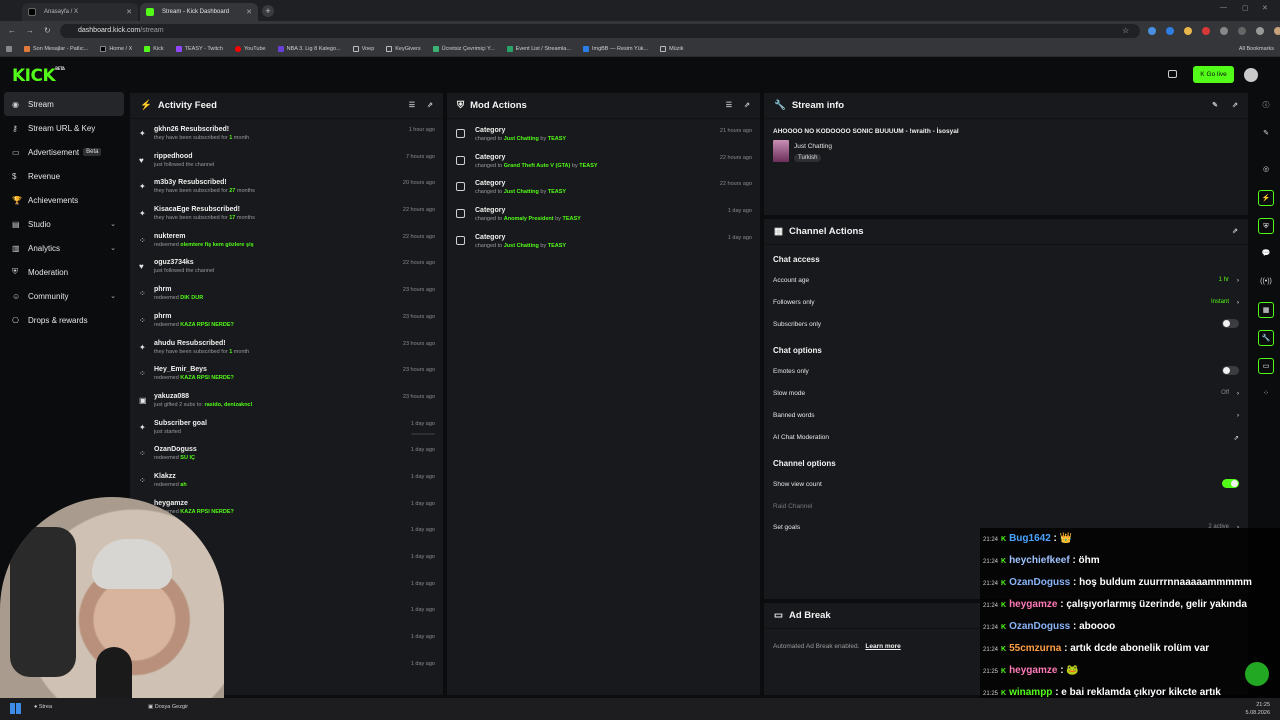 This screenshot has height=720, width=1280. What do you see at coordinates (80, 12) in the screenshot?
I see `tab-x-home: Anasayfa / X ✕` at bounding box center [80, 12].